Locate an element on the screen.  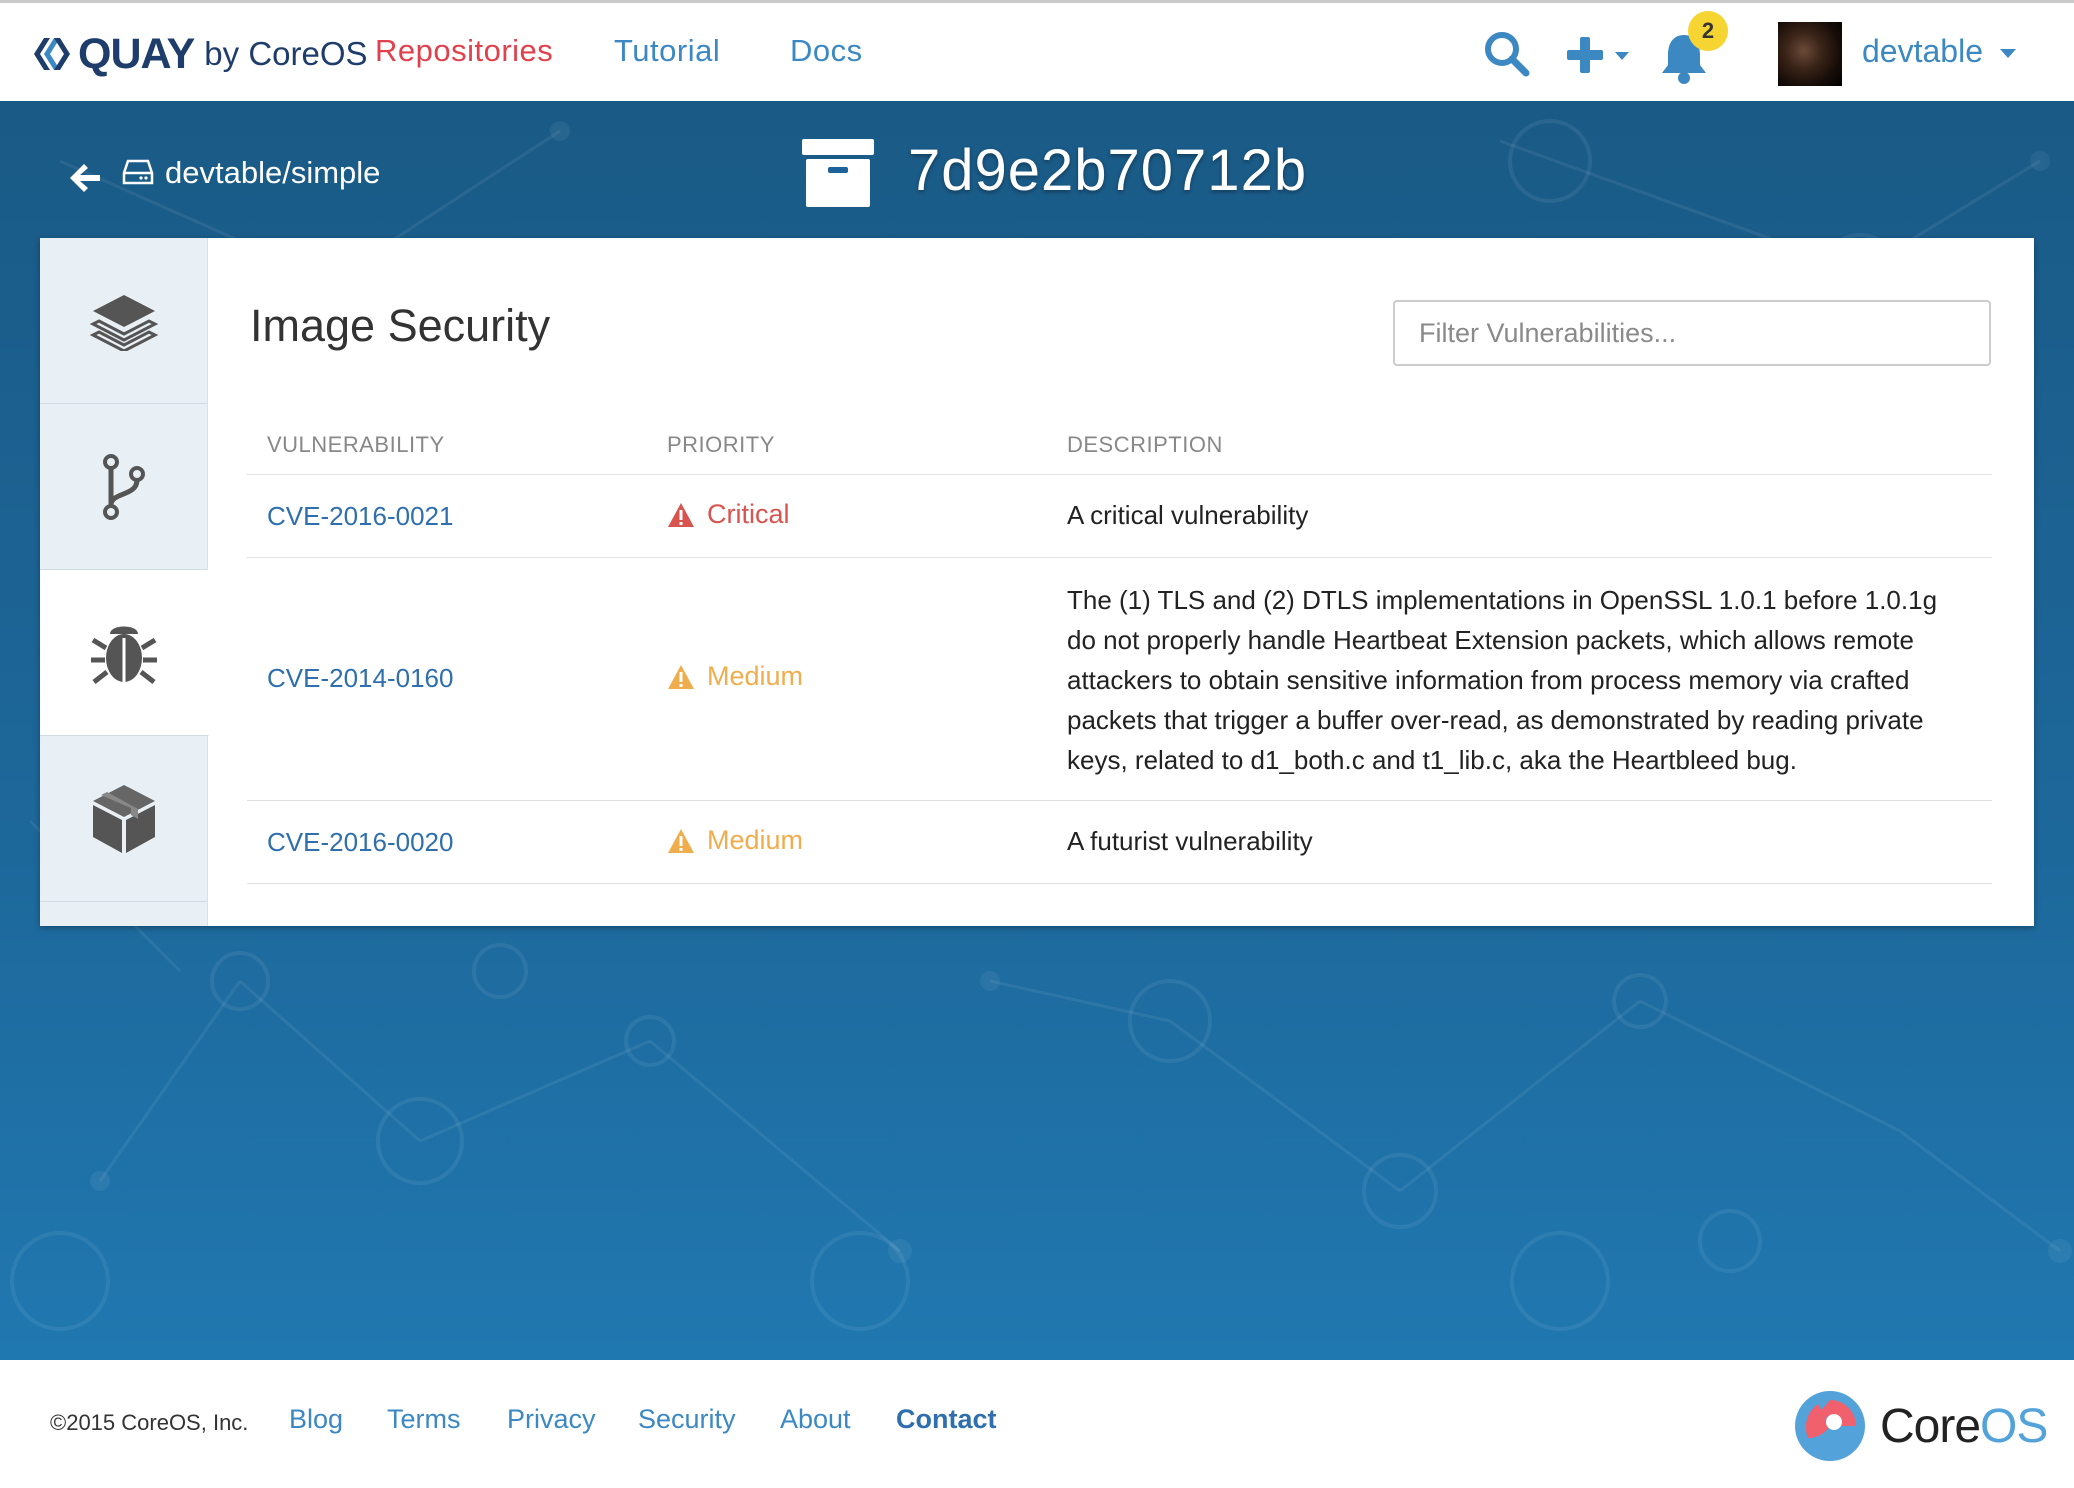
nav-docs: Docs is located at coordinates (826, 51).